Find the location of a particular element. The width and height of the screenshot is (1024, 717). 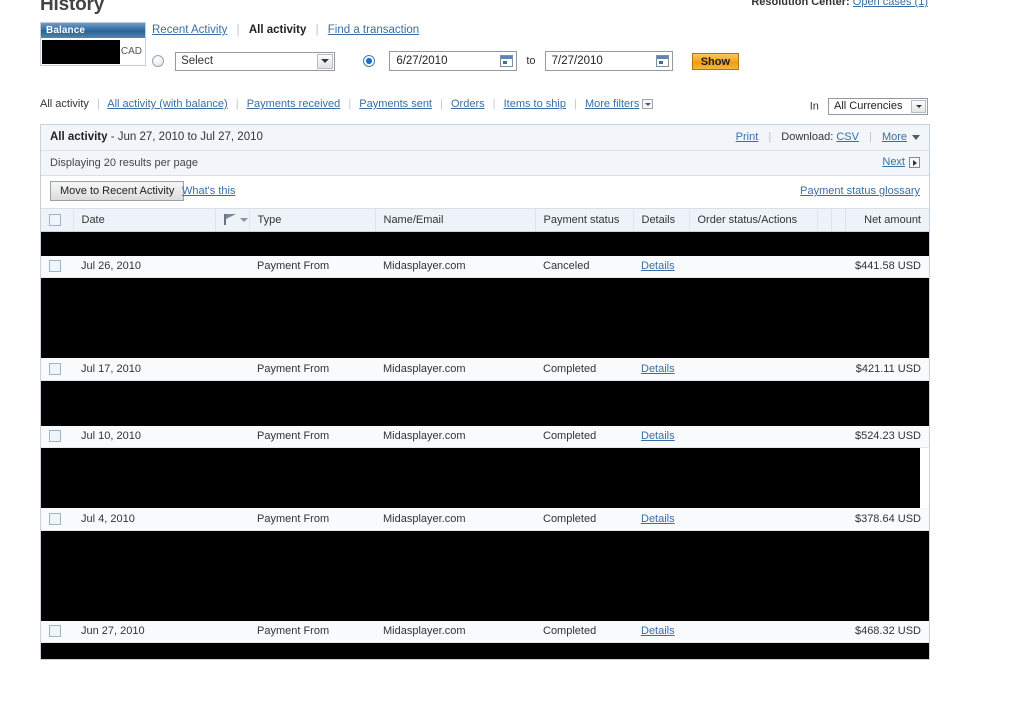

column-name-email: Name/Email is located at coordinates (455, 220).